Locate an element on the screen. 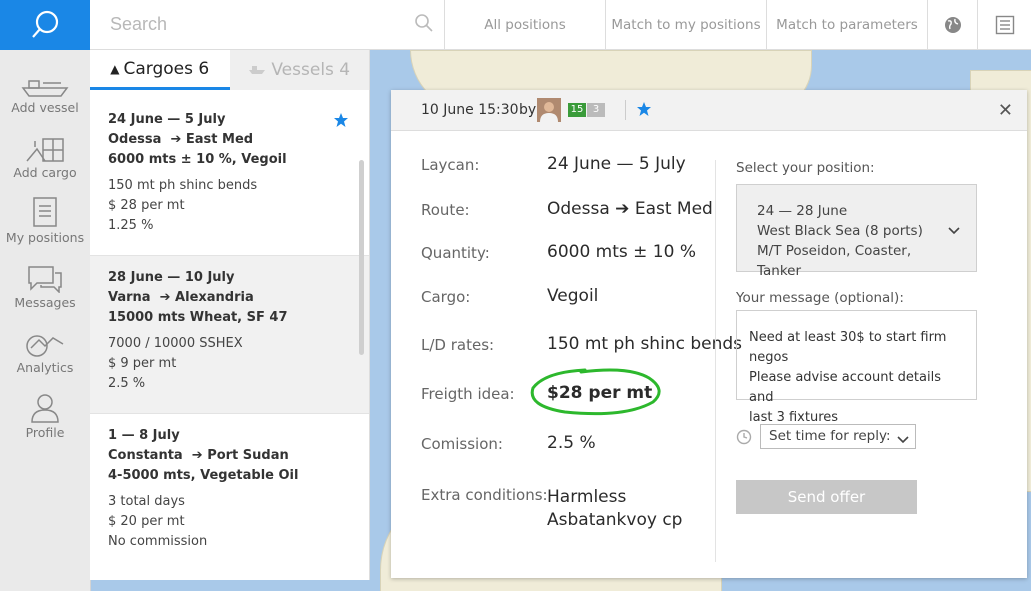  tab-vessels: Vessels 4 is located at coordinates (300, 70).